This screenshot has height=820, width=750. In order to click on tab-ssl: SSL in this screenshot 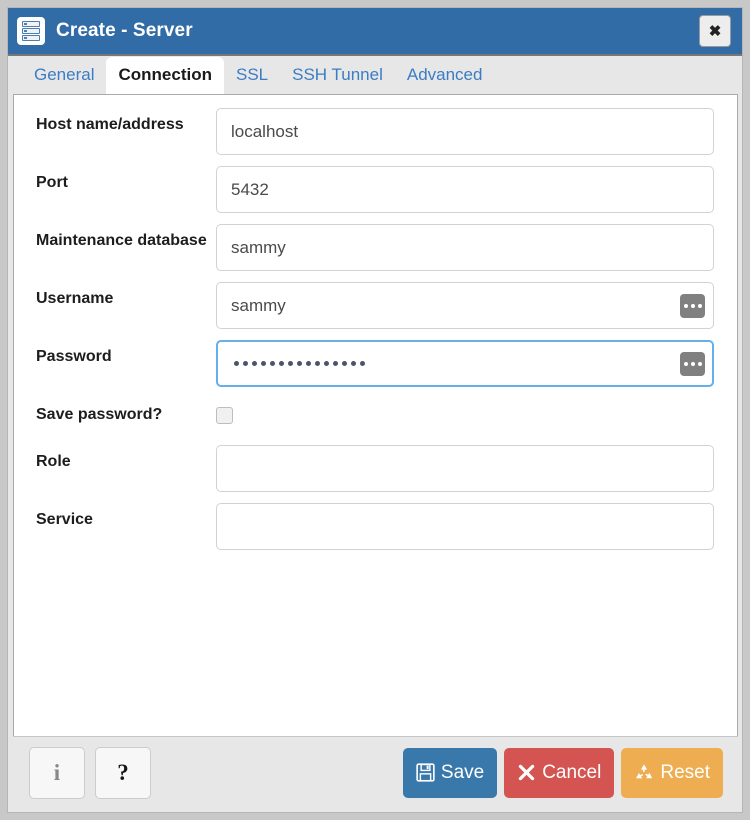, I will do `click(252, 76)`.